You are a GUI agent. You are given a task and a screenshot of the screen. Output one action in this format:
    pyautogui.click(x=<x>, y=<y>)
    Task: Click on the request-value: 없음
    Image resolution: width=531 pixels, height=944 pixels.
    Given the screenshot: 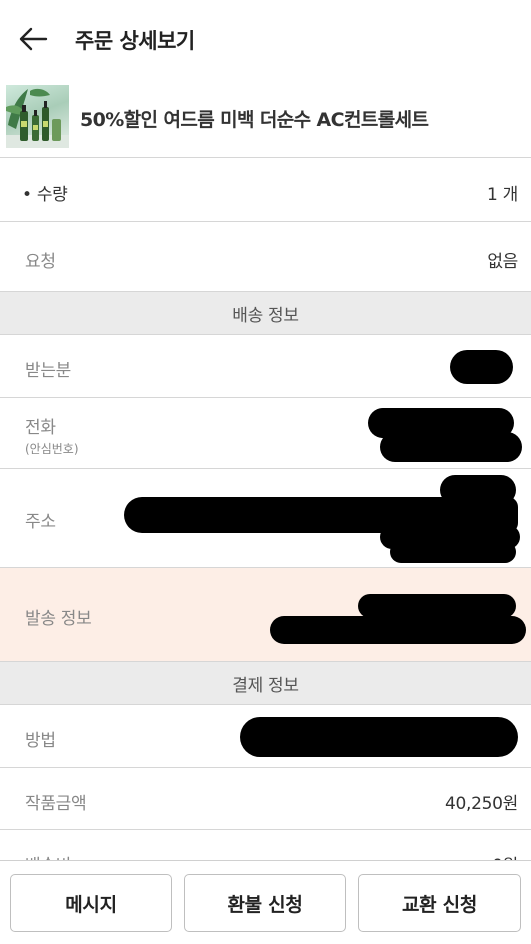 What is the action you would take?
    pyautogui.click(x=502, y=262)
    